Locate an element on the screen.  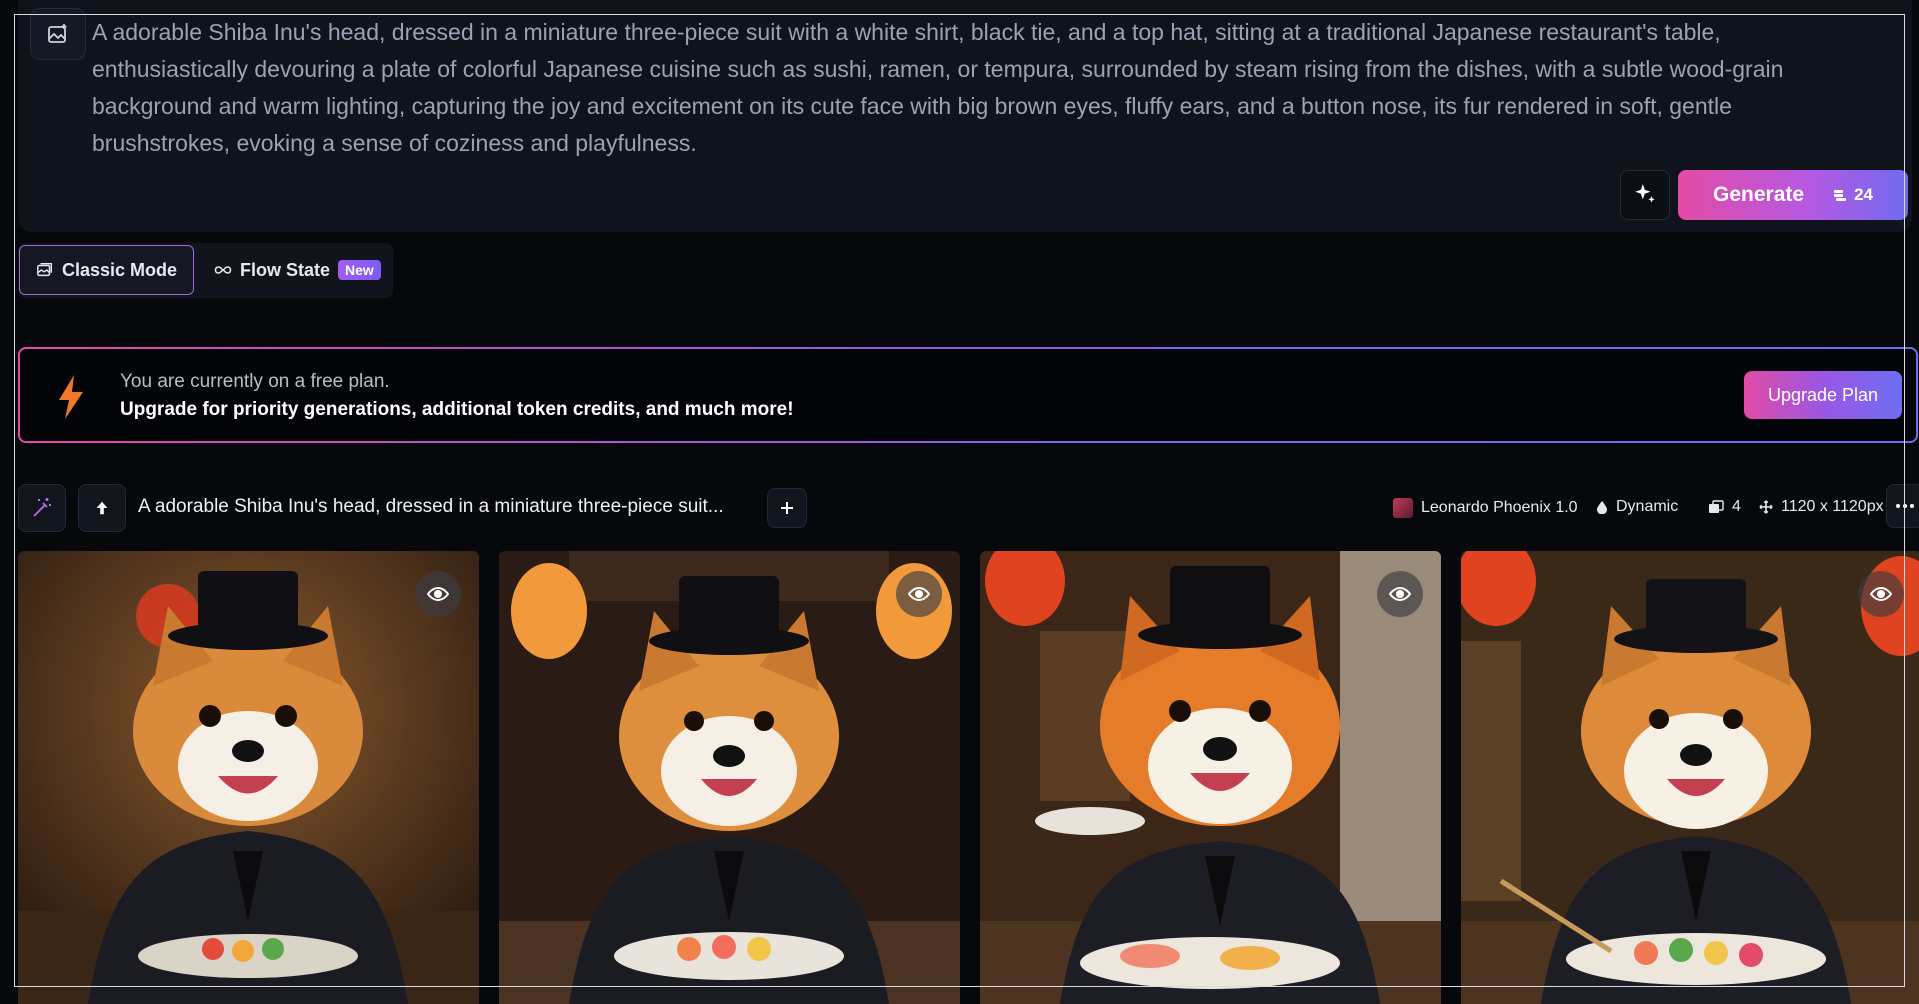
token-stack-icon is located at coordinates (1840, 195).